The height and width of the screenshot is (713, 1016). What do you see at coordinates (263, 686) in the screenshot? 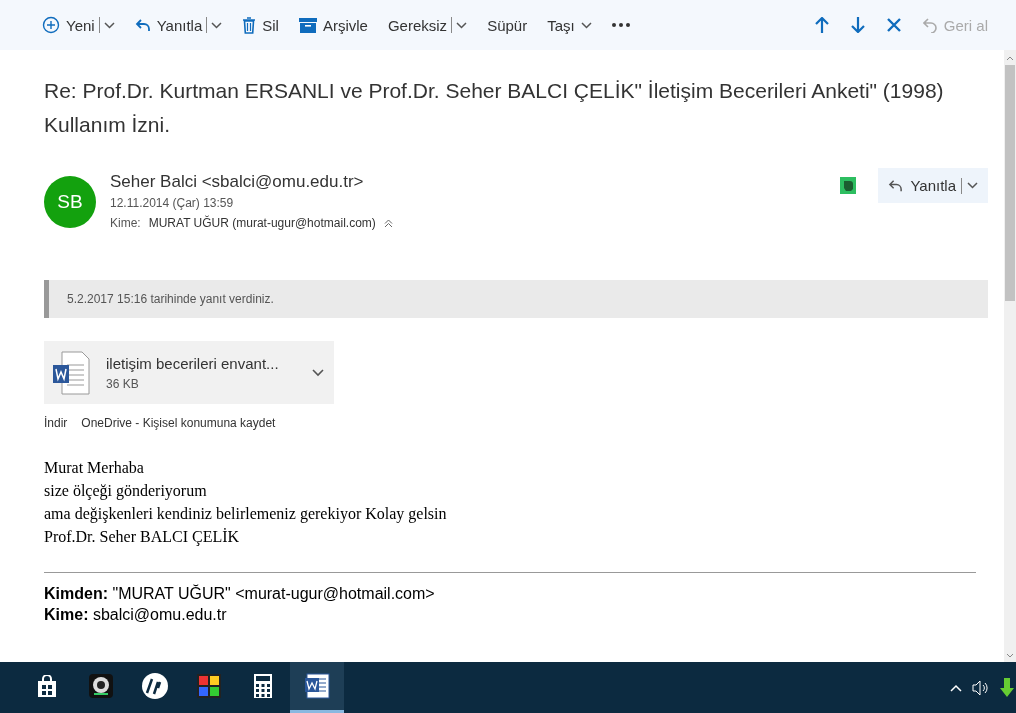
I see `calculator-icon` at bounding box center [263, 686].